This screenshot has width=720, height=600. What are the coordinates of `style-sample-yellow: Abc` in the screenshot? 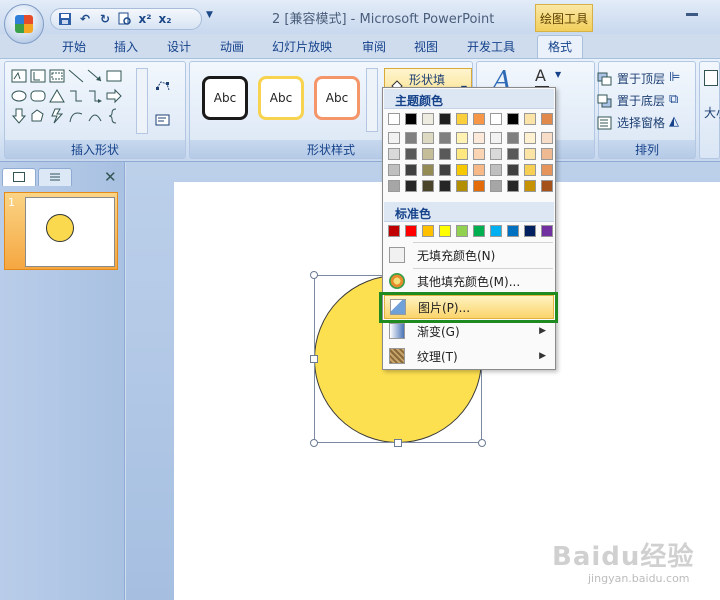 It's located at (281, 98).